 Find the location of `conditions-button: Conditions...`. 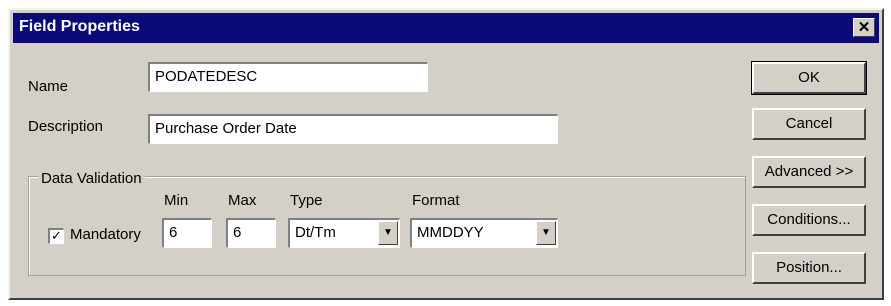

conditions-button: Conditions... is located at coordinates (809, 220).